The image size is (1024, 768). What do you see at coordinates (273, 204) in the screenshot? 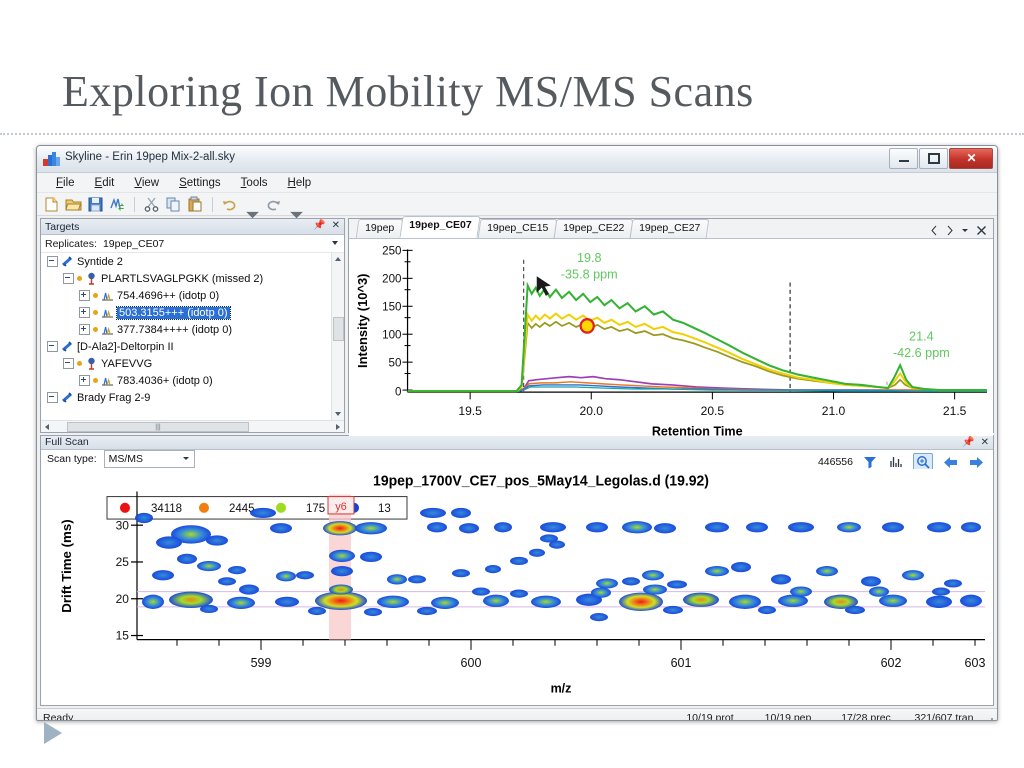
I see `redo-icon` at bounding box center [273, 204].